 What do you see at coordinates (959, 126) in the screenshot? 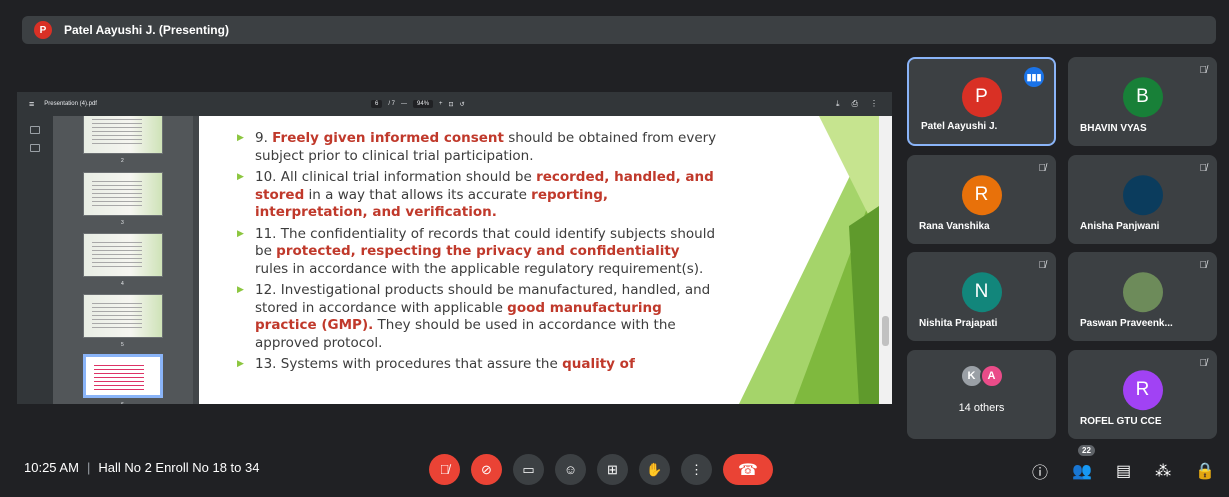
I see `participant-name: Patel Aayushi J.` at bounding box center [959, 126].